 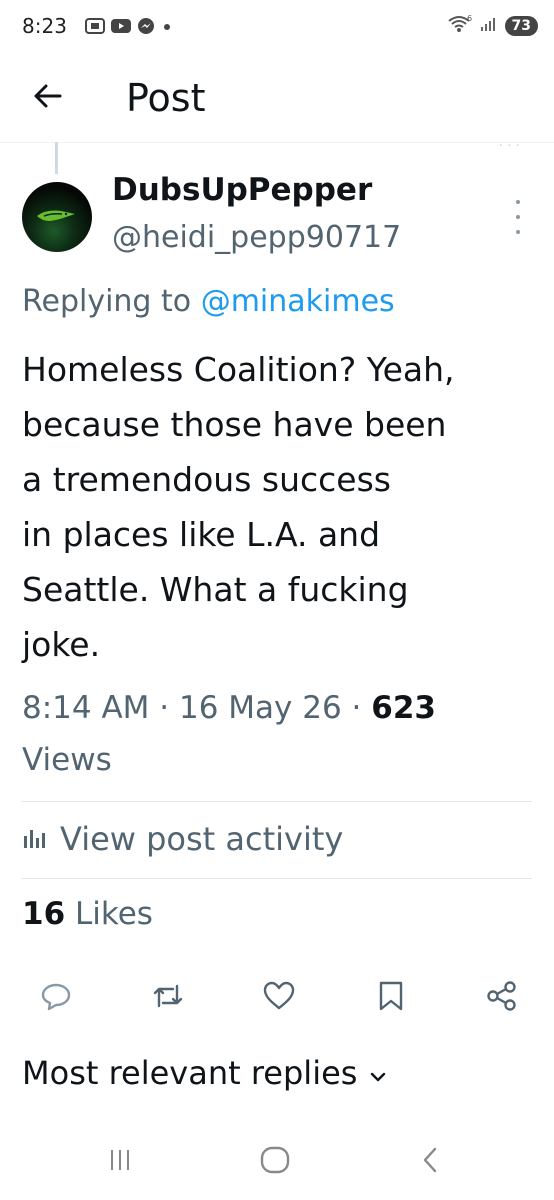 I want to click on post-meta: 8:14 AM · 16 May 26 · 623 Views, so click(x=229, y=734).